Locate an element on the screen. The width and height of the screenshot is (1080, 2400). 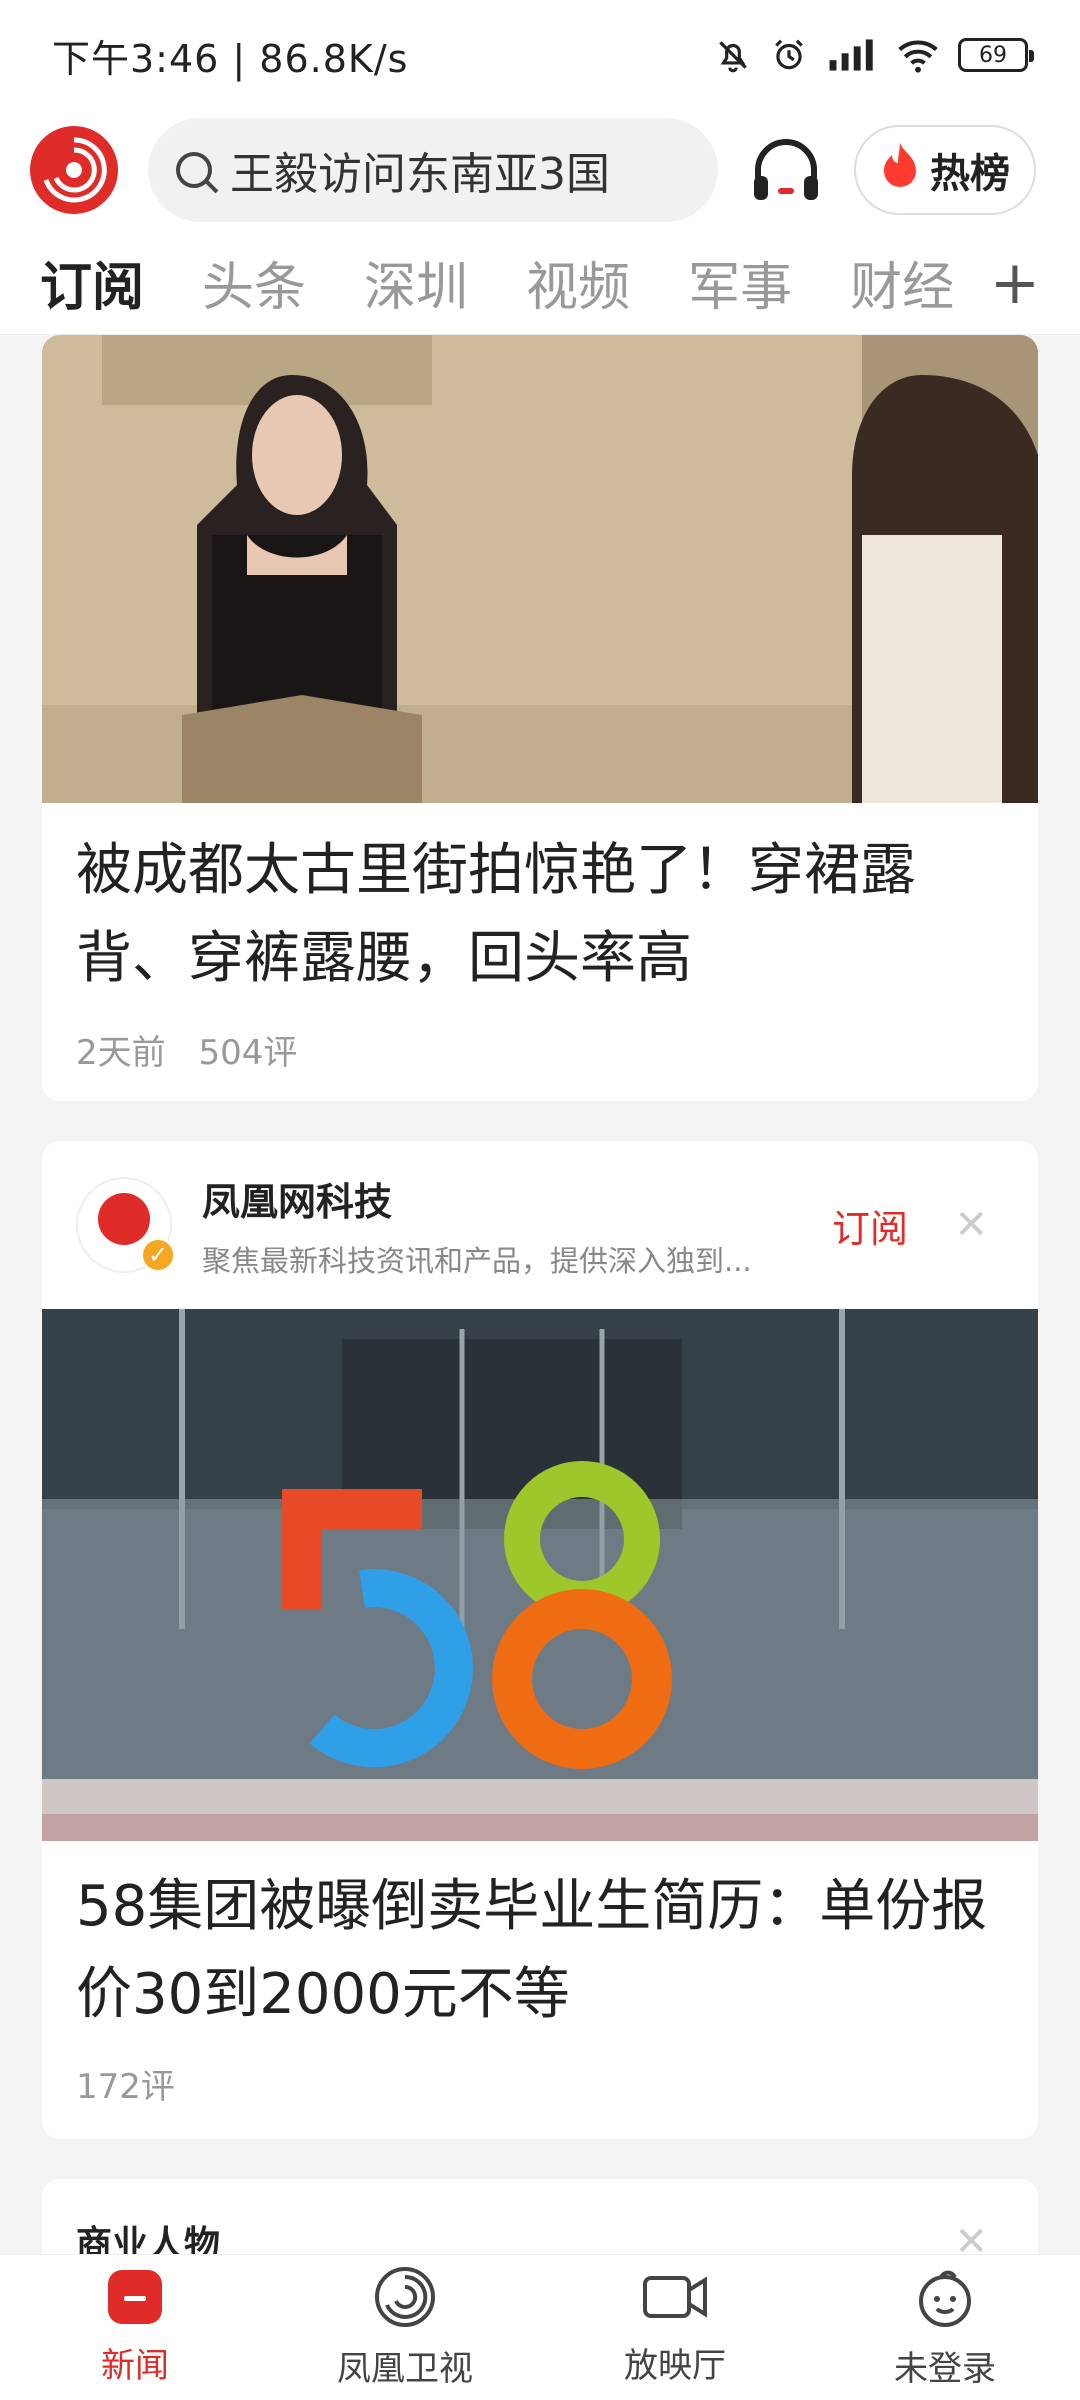
nav-phoenix-tv: 凤凰卫视 is located at coordinates (405, 2327).